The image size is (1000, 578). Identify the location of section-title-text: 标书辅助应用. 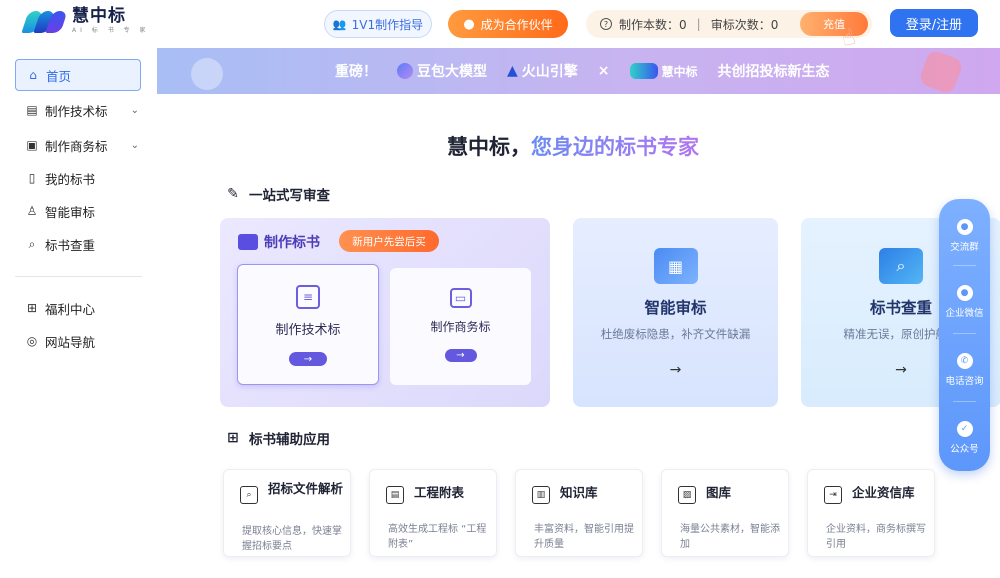
(289, 440).